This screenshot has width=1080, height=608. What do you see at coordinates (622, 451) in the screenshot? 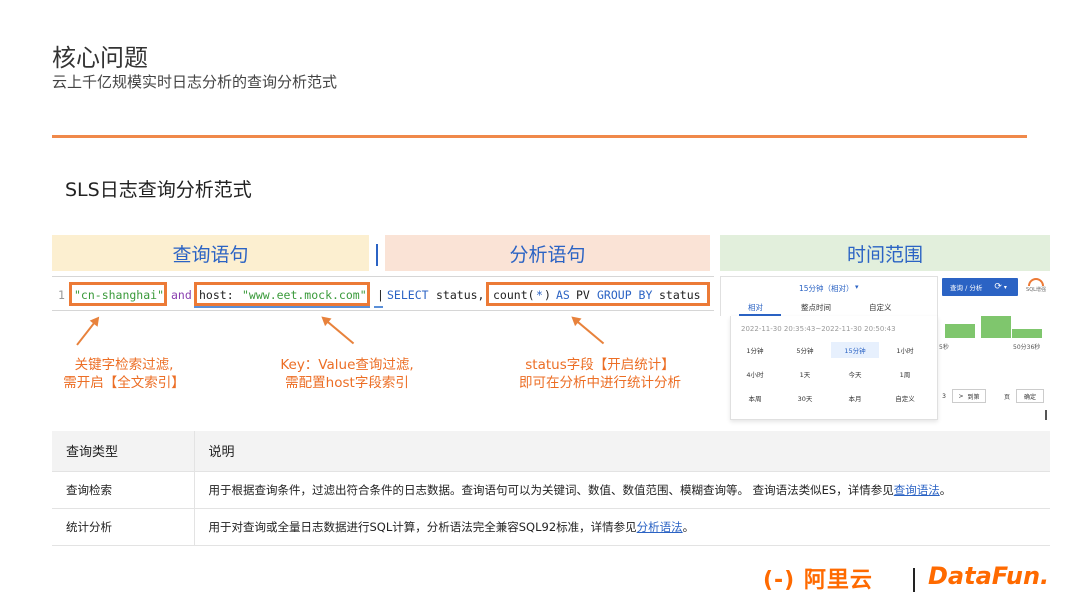
I see `table-header-desc: 说明` at bounding box center [622, 451].